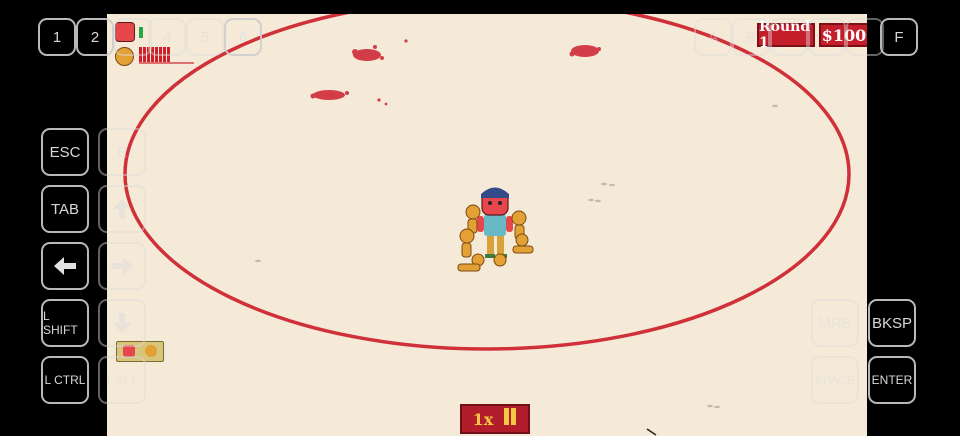  What do you see at coordinates (95, 37) in the screenshot?
I see `key-2: 2` at bounding box center [95, 37].